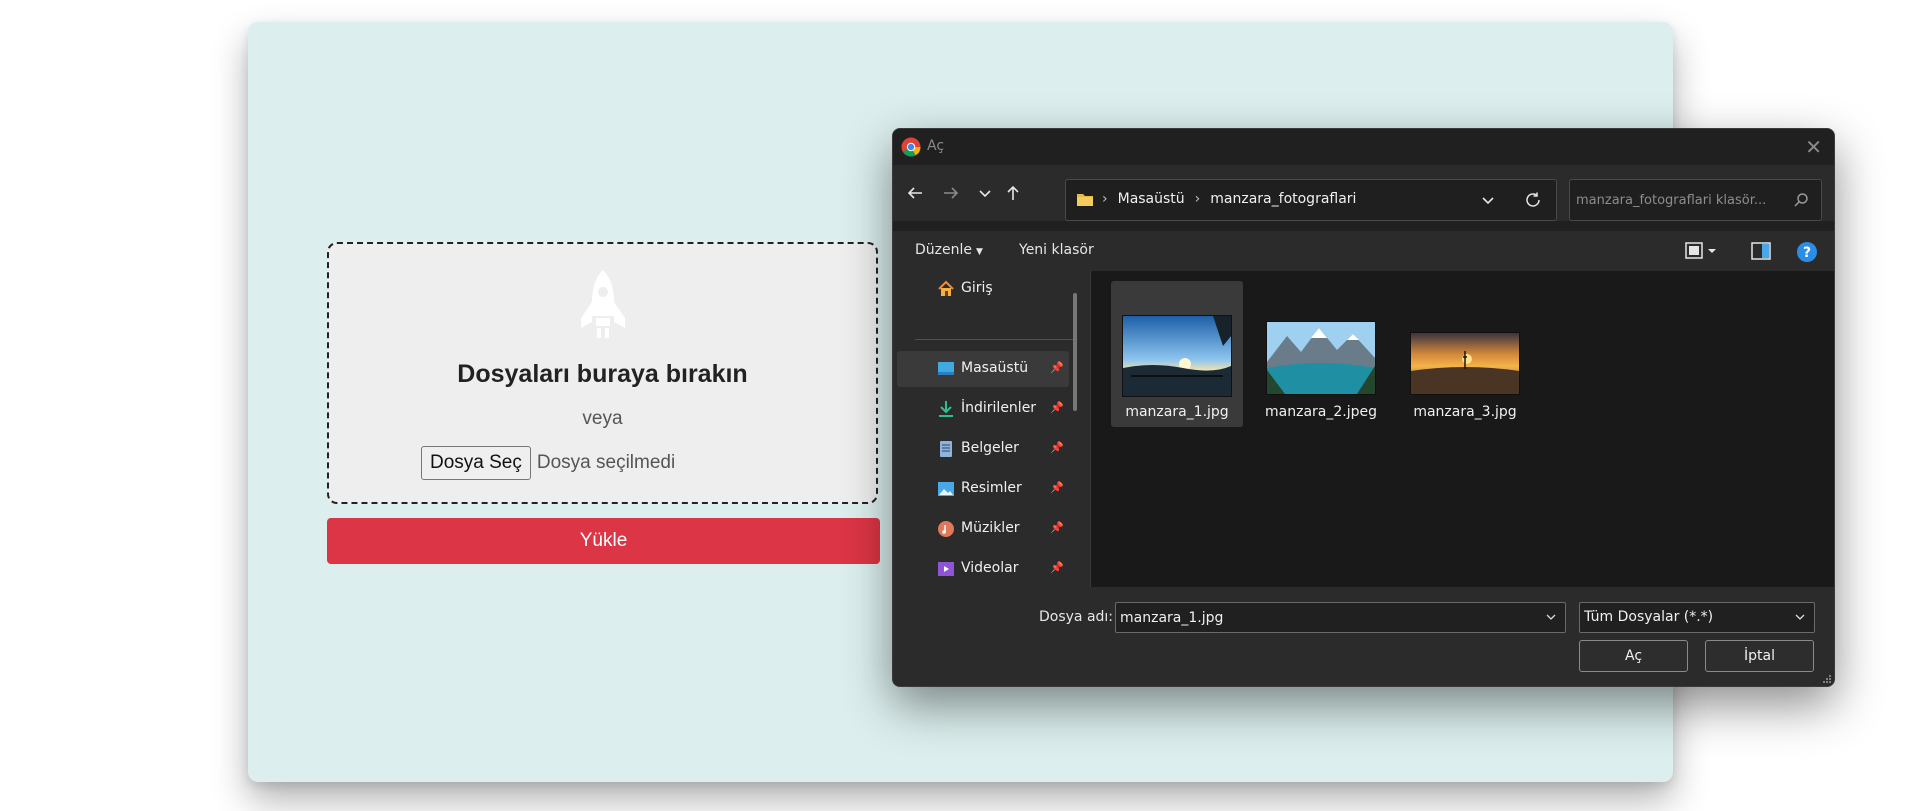 This screenshot has width=1920, height=811. Describe the element at coordinates (1801, 200) in the screenshot. I see `search-icon` at that location.